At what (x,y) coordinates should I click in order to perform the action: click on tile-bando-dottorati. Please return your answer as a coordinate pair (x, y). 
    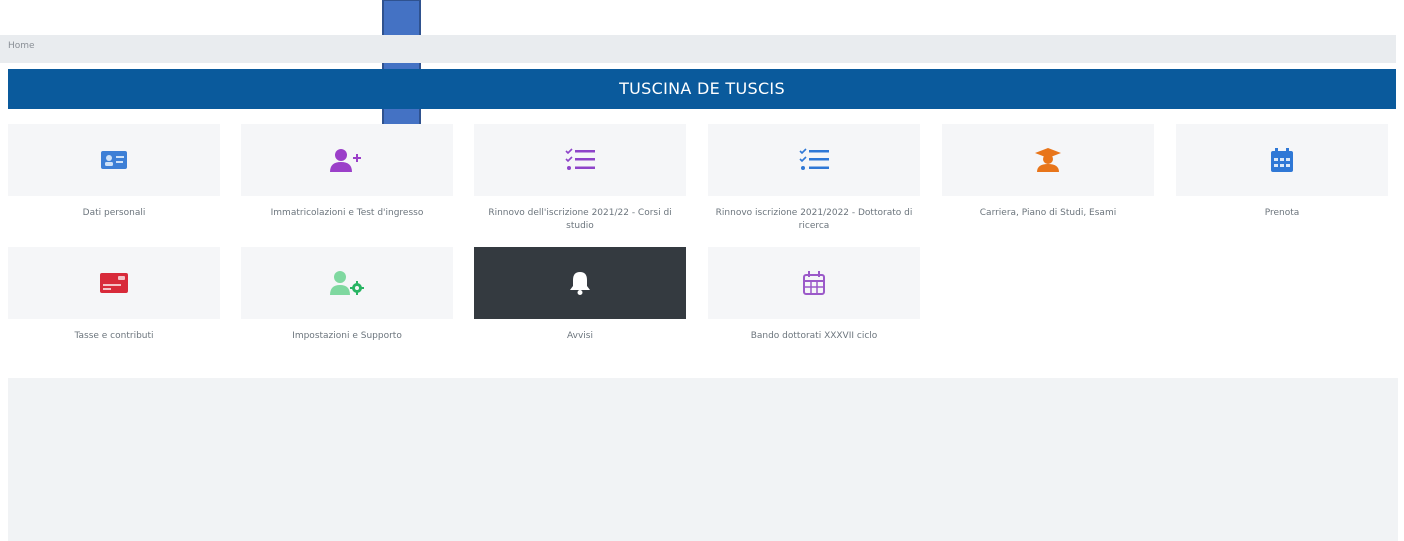
    Looking at the image, I should click on (814, 283).